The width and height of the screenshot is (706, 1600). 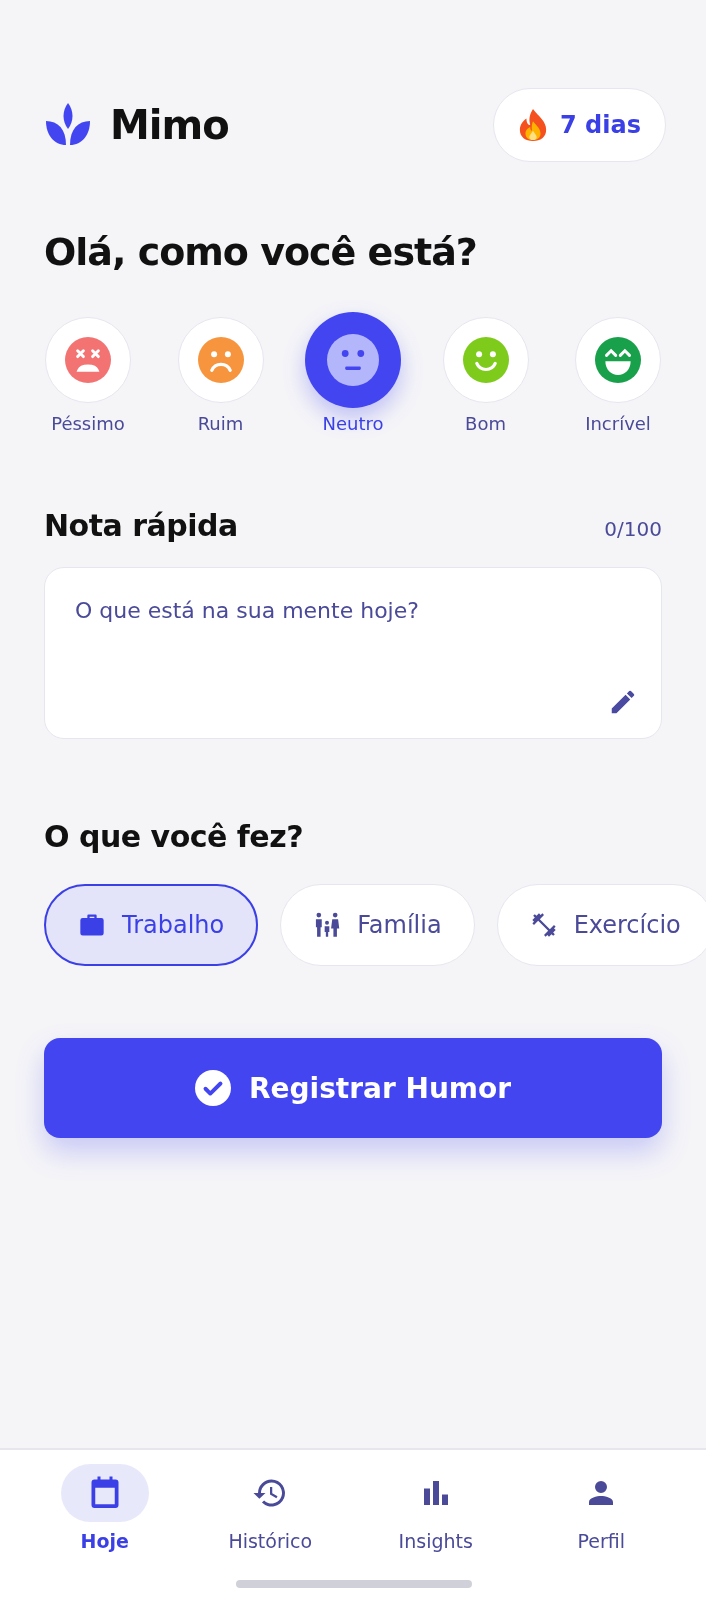 I want to click on greeting-heading: Olá, como você está?, so click(x=261, y=252).